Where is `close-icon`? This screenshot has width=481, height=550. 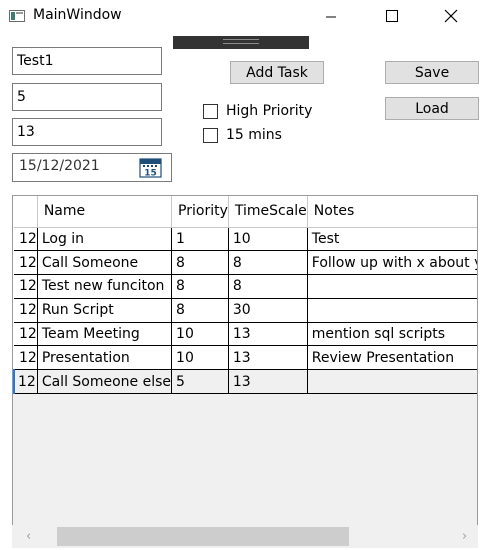 close-icon is located at coordinates (451, 16).